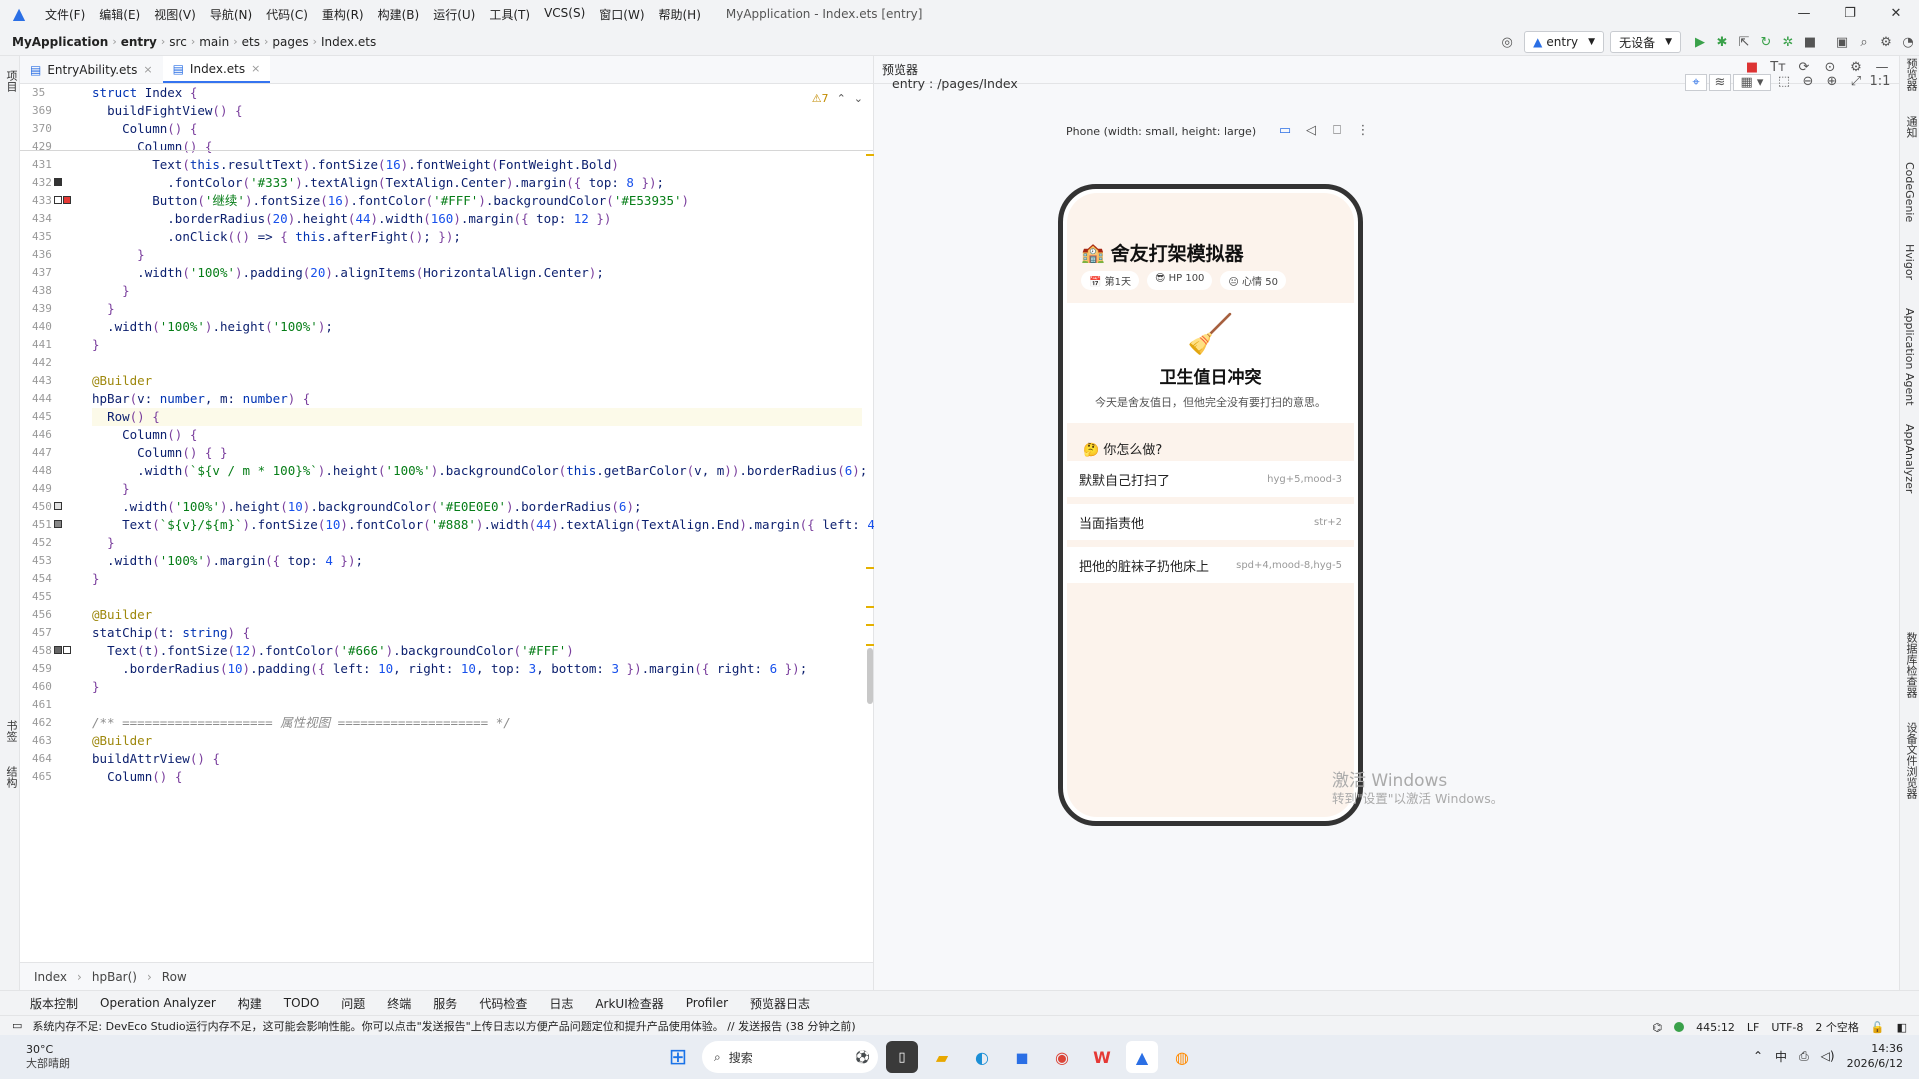 This screenshot has width=1919, height=1079. I want to click on tool-window-button: 版本控制, so click(54, 1003).